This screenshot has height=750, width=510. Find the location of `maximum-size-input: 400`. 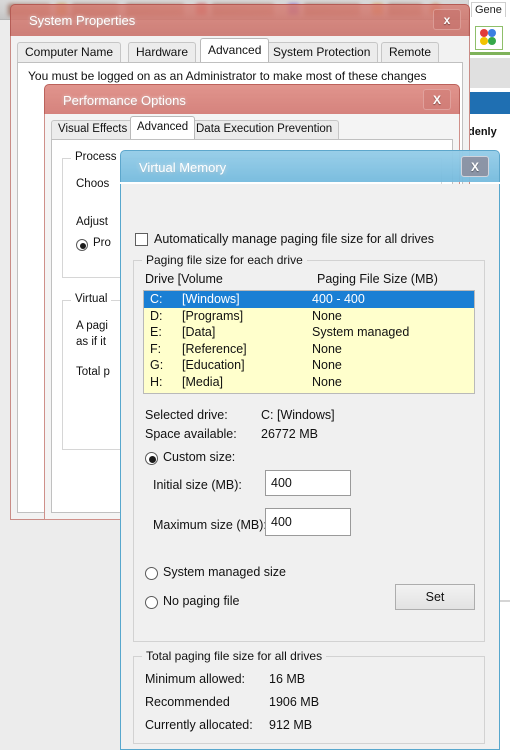

maximum-size-input: 400 is located at coordinates (308, 522).